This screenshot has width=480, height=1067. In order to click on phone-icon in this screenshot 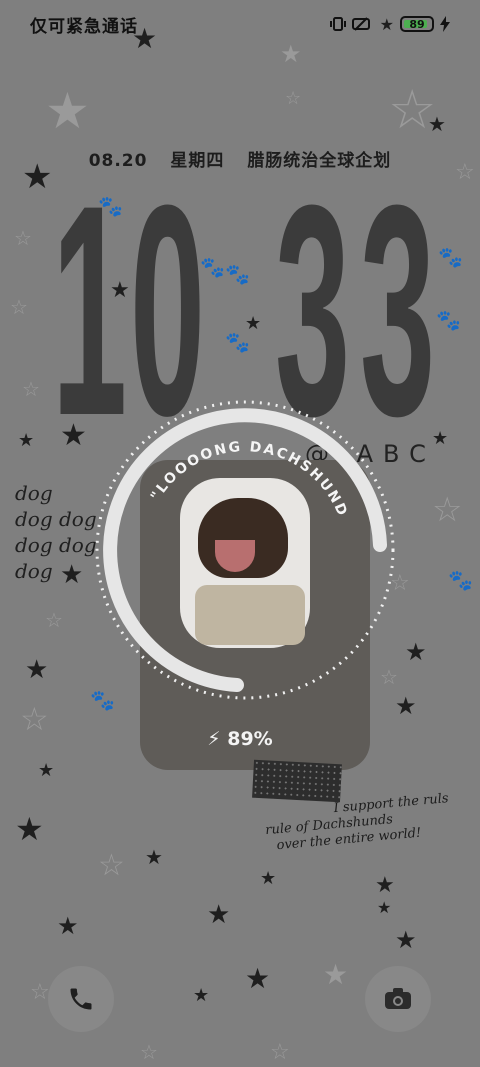, I will do `click(81, 999)`.